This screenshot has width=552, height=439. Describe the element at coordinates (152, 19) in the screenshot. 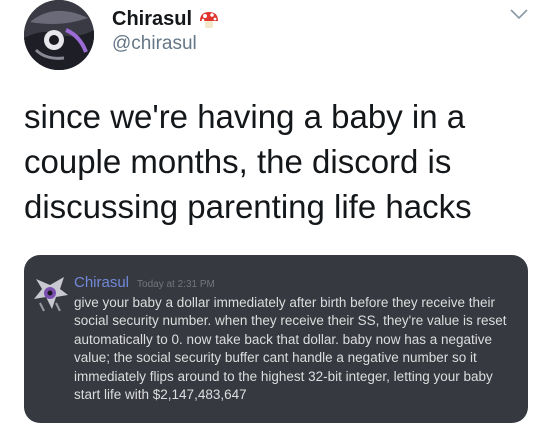

I see `display-name-text: Chirasul` at that location.